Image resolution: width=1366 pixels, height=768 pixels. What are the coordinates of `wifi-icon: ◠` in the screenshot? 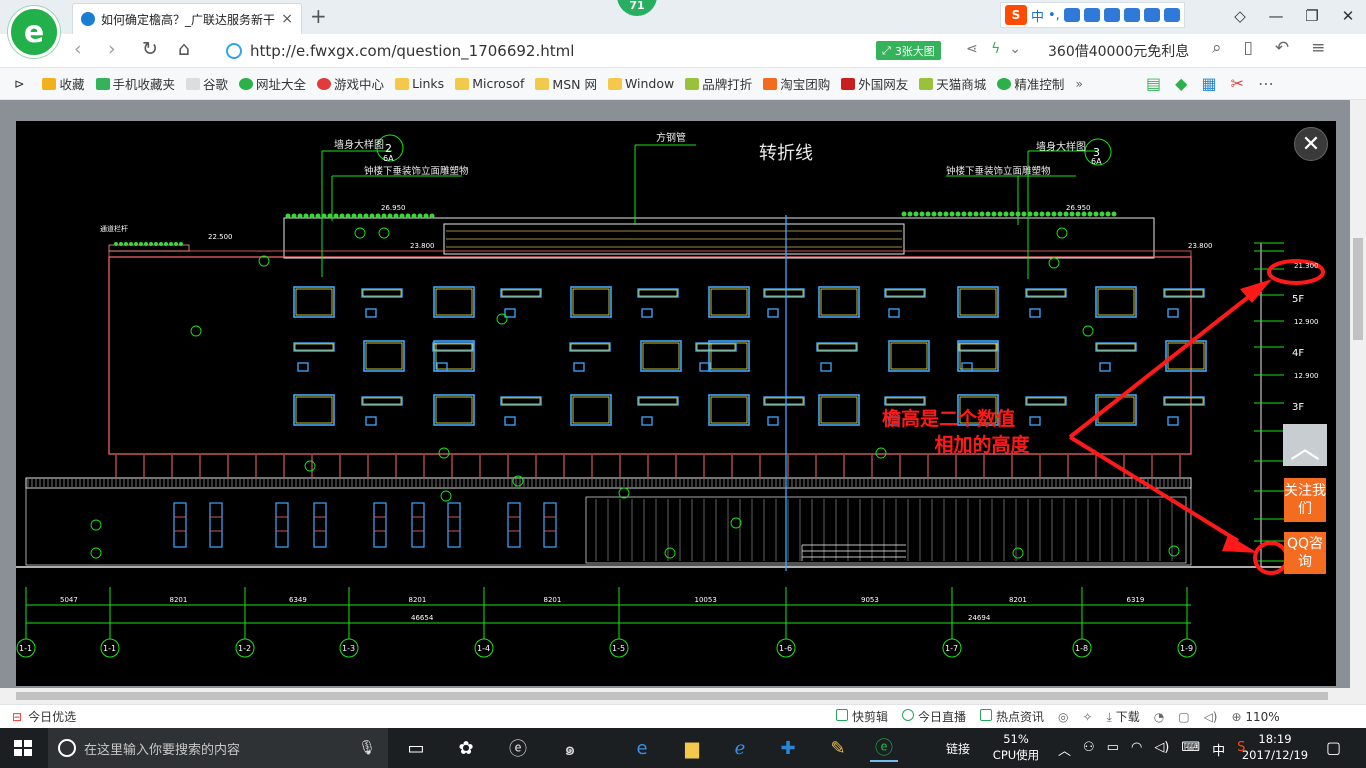 It's located at (1136, 749).